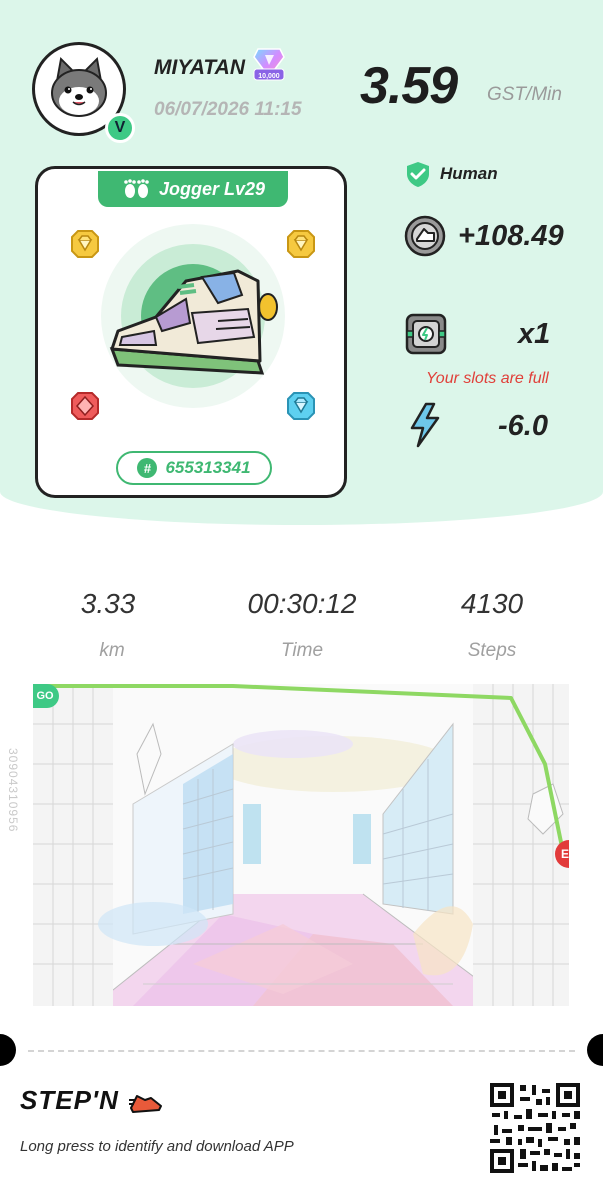 Image resolution: width=603 pixels, height=1200 pixels. I want to click on download-qr-code, so click(535, 1128).